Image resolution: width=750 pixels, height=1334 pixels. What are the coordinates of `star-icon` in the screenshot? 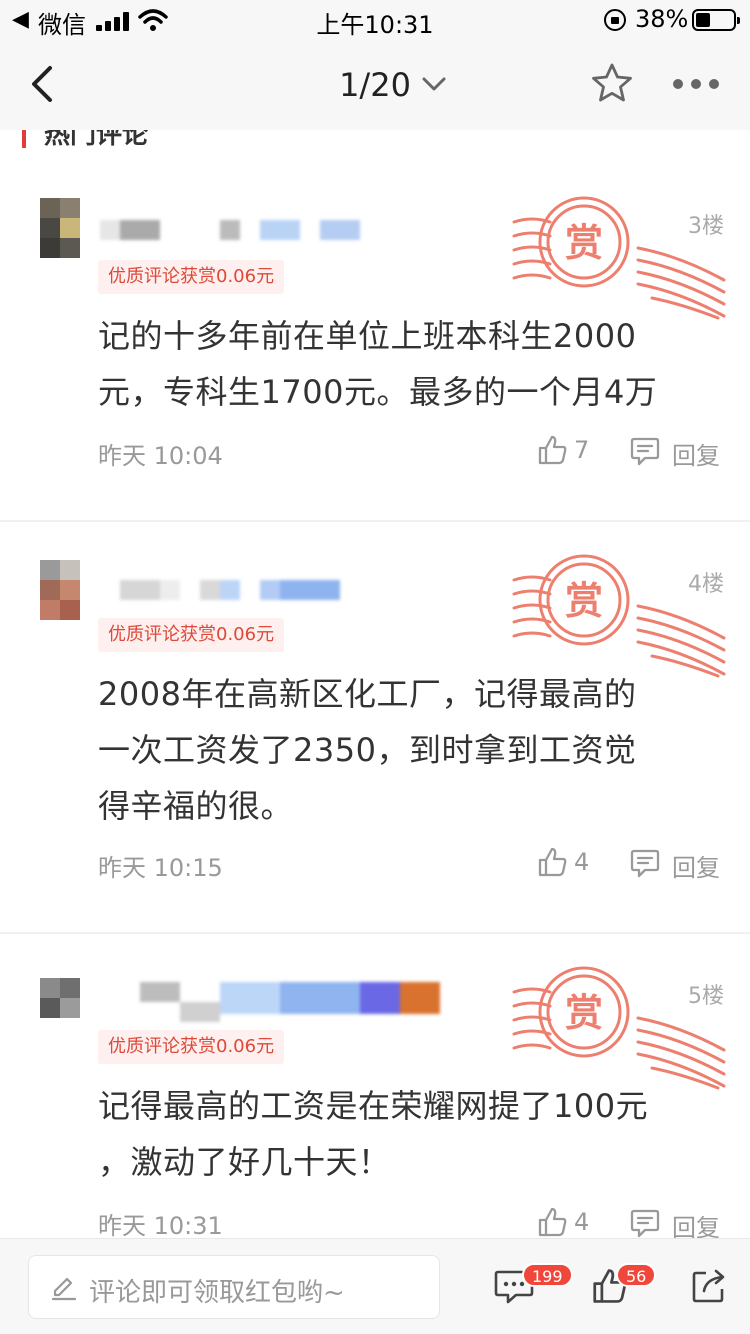 It's located at (612, 83).